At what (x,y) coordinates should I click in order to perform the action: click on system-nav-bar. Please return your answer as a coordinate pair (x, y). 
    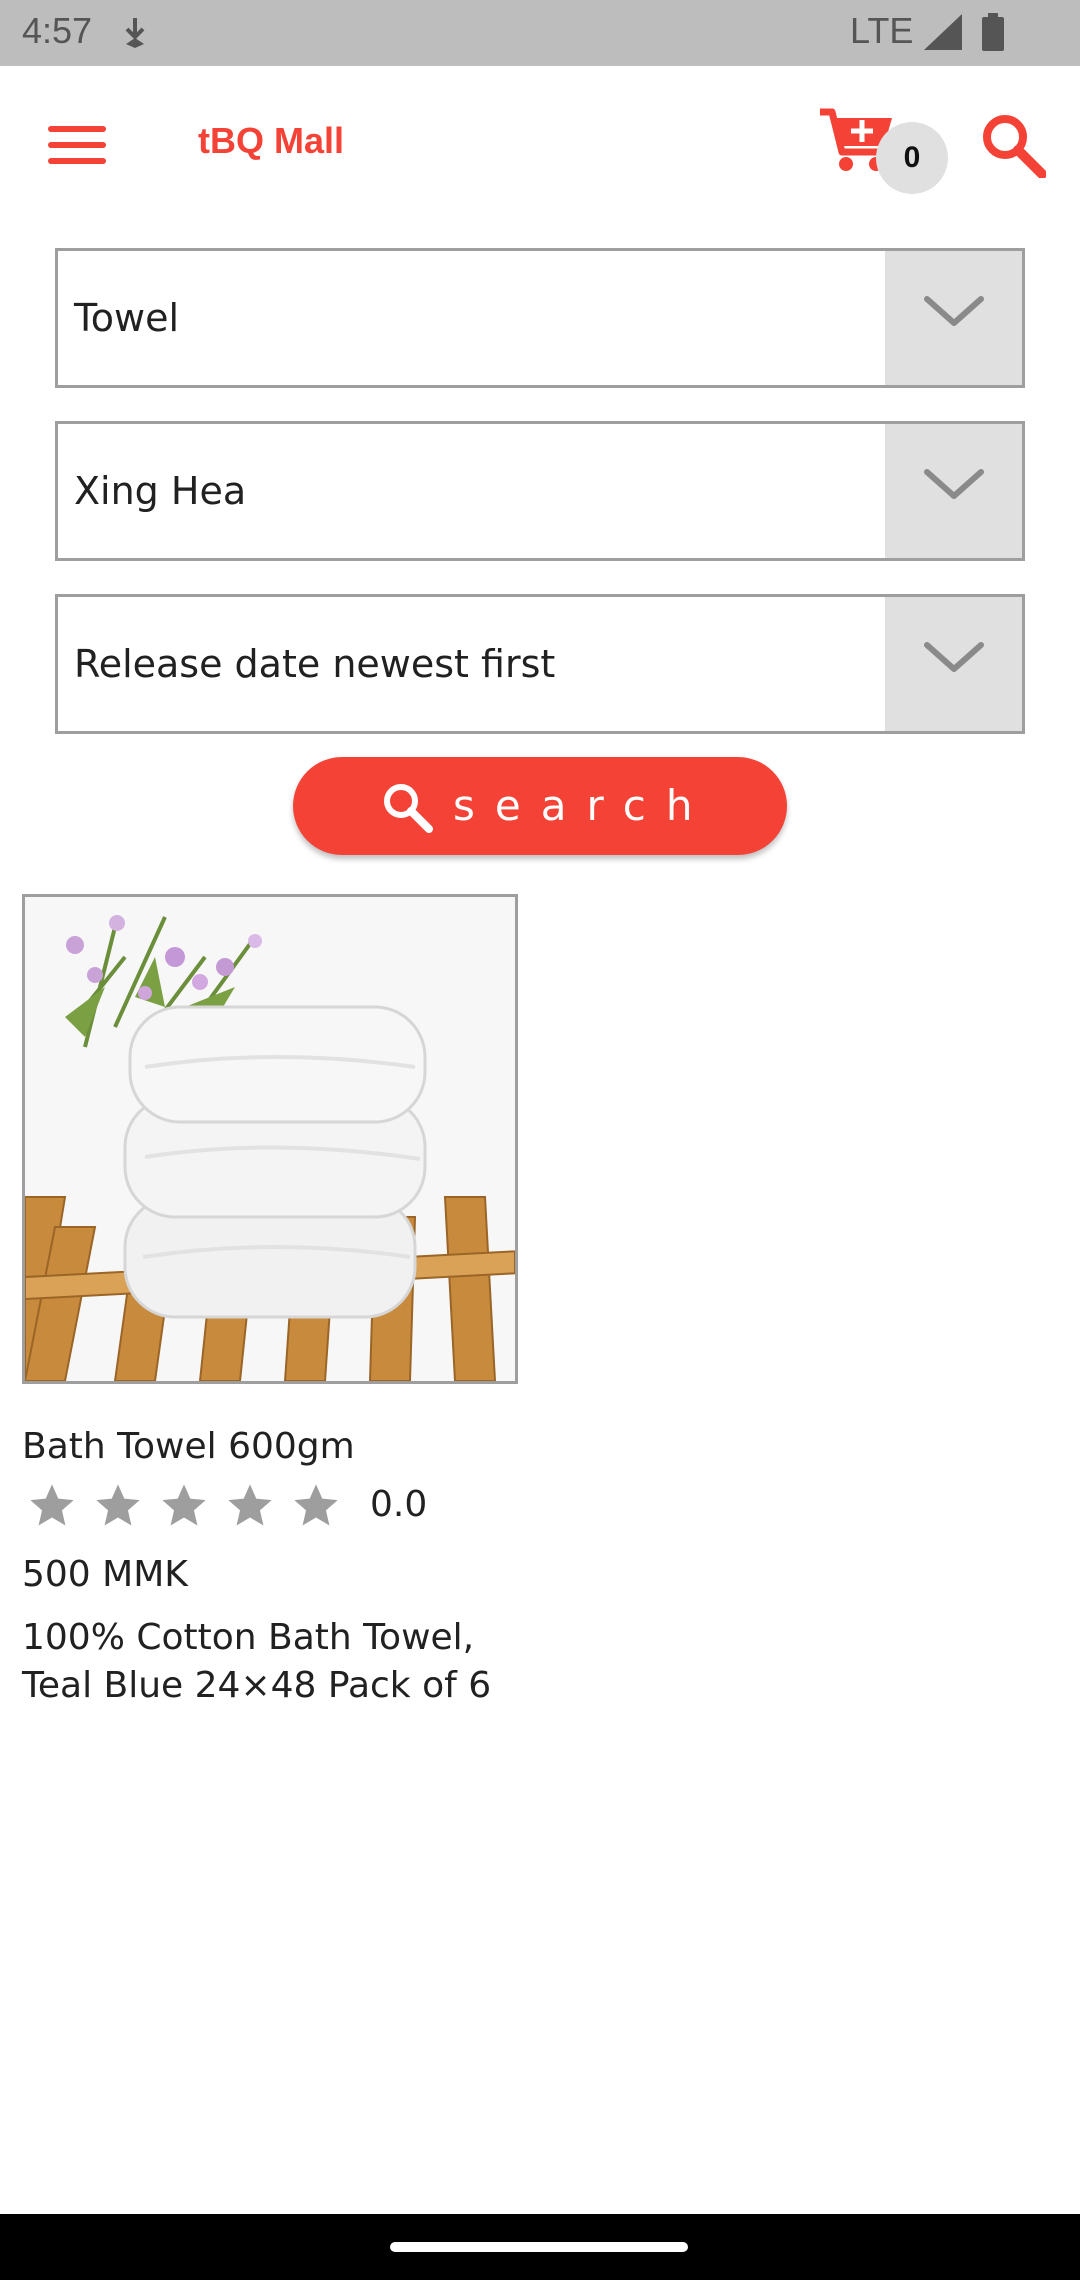
    Looking at the image, I should click on (540, 2247).